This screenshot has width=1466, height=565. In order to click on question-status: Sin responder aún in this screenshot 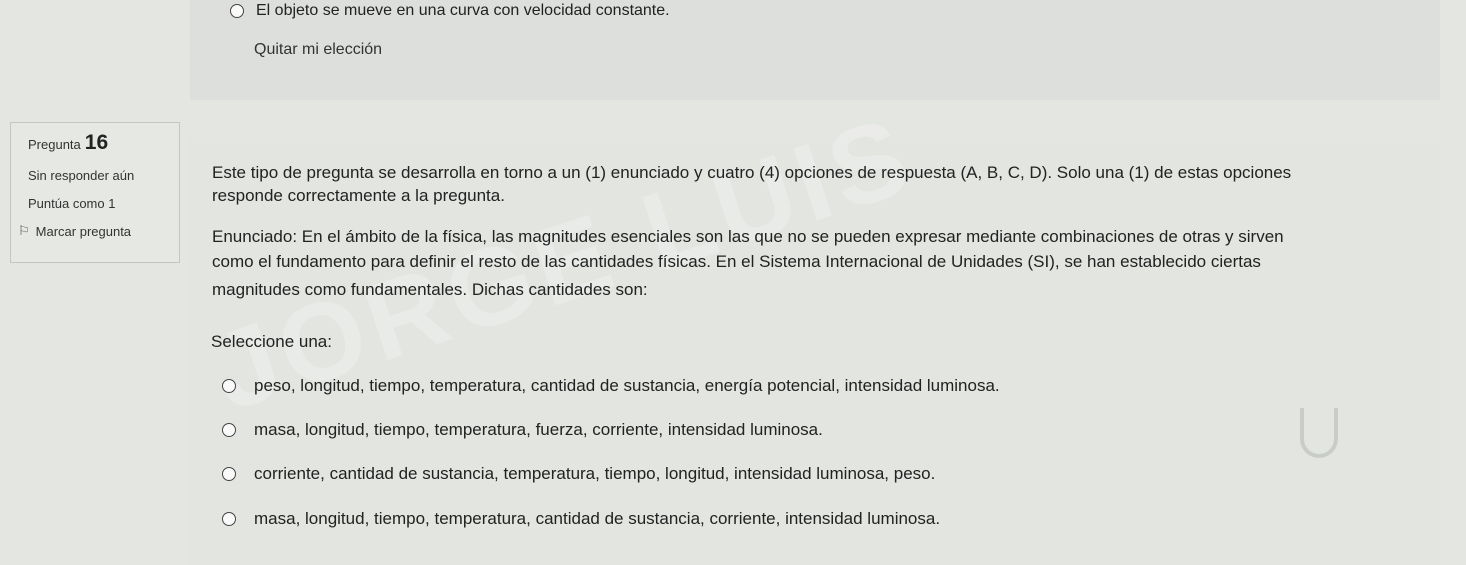, I will do `click(81, 175)`.